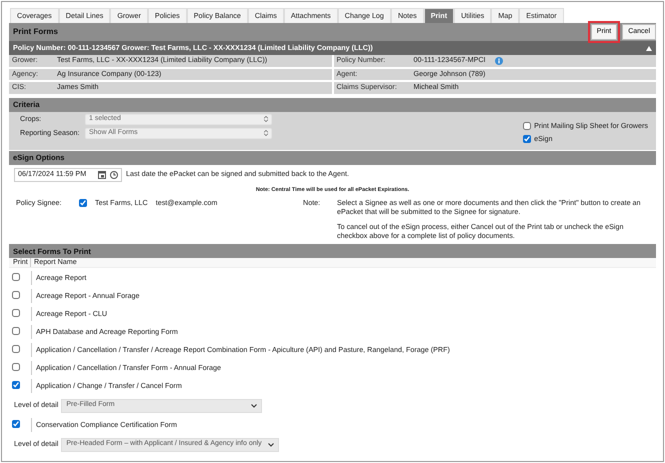 This screenshot has height=463, width=665. Describe the element at coordinates (649, 48) in the screenshot. I see `collapse-caret-icon` at that location.